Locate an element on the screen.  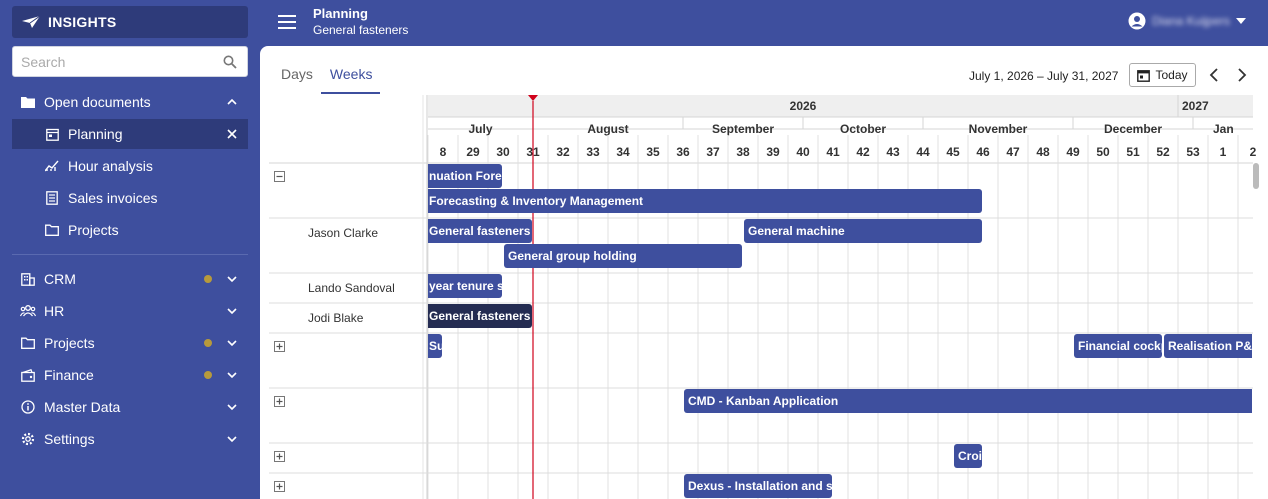
sidebar-item-projects-doc: Projects is located at coordinates (130, 230).